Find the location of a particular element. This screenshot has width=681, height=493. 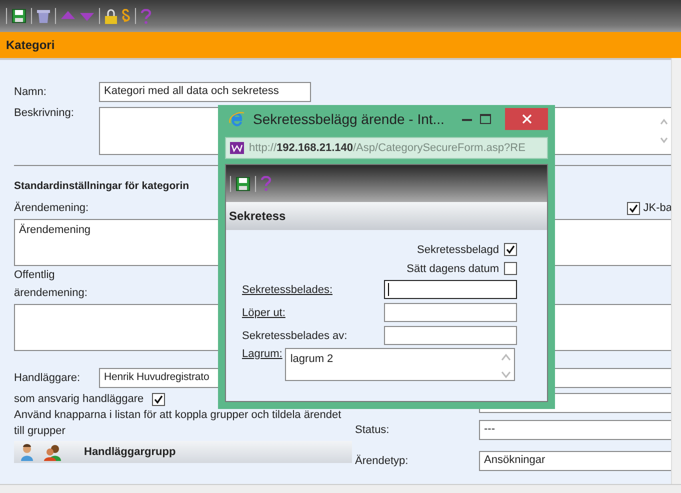

checkbox-label: som ansvarig handläggare is located at coordinates (79, 399).